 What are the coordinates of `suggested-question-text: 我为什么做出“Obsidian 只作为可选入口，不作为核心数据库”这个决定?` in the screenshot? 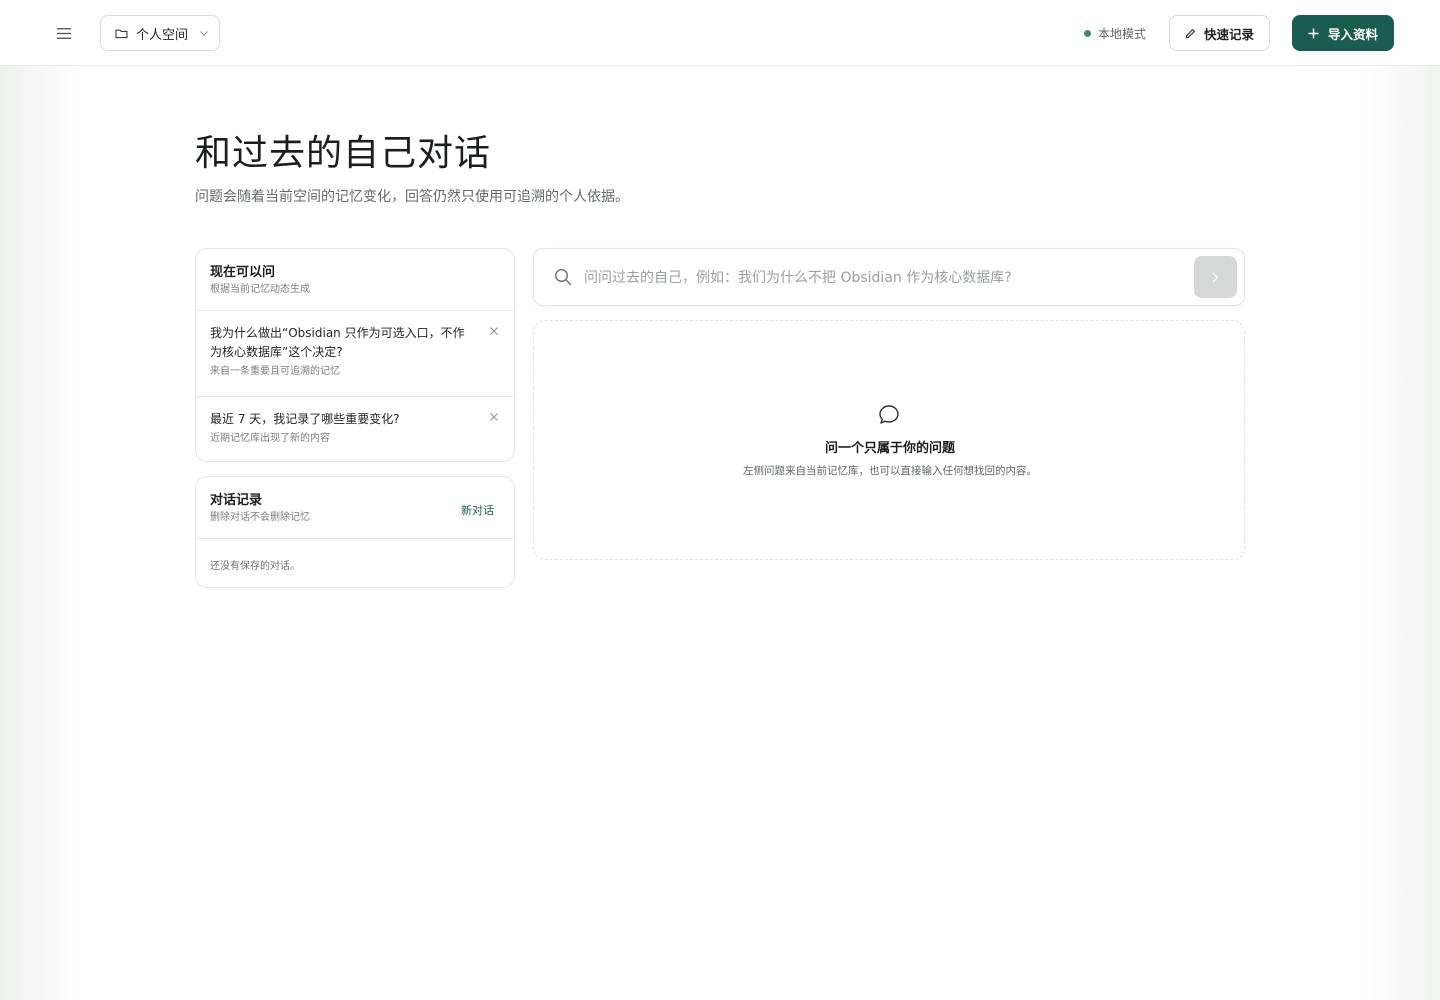 It's located at (337, 342).